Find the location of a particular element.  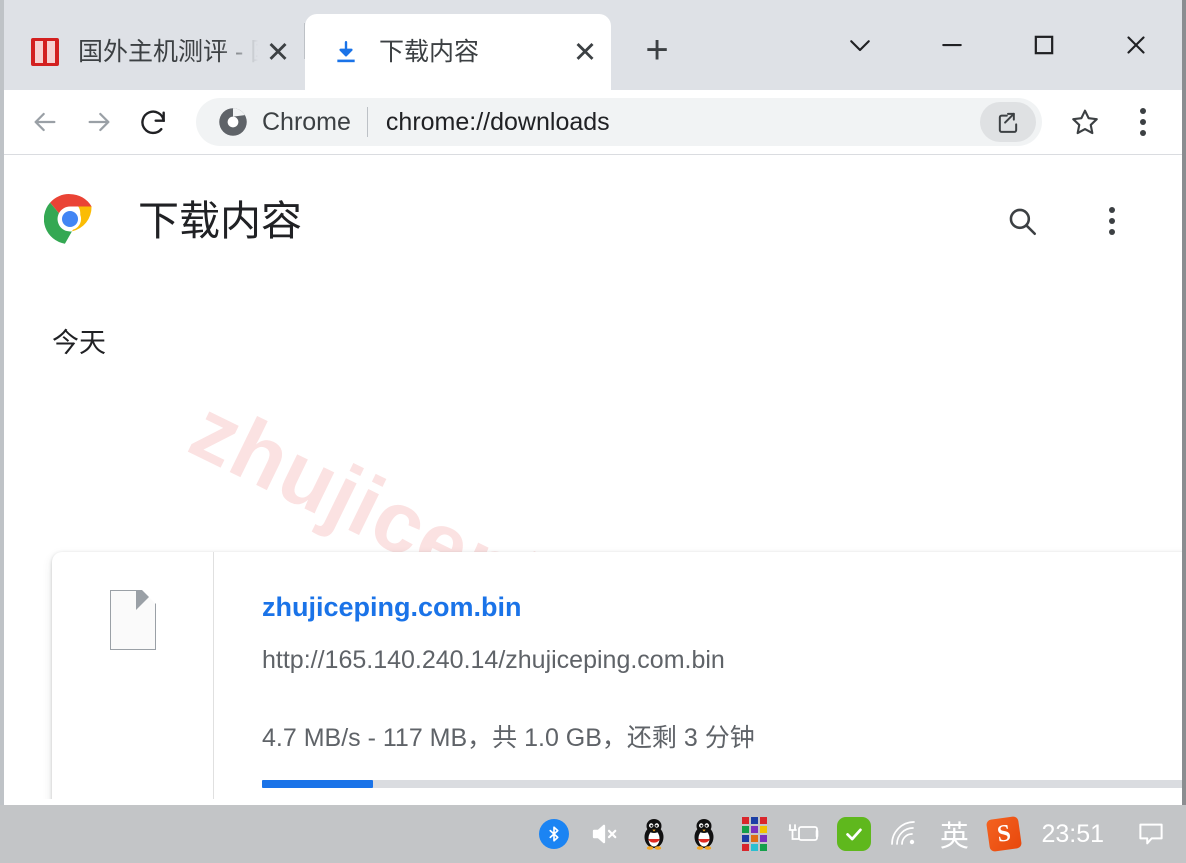

color-grid-icon is located at coordinates (754, 834).